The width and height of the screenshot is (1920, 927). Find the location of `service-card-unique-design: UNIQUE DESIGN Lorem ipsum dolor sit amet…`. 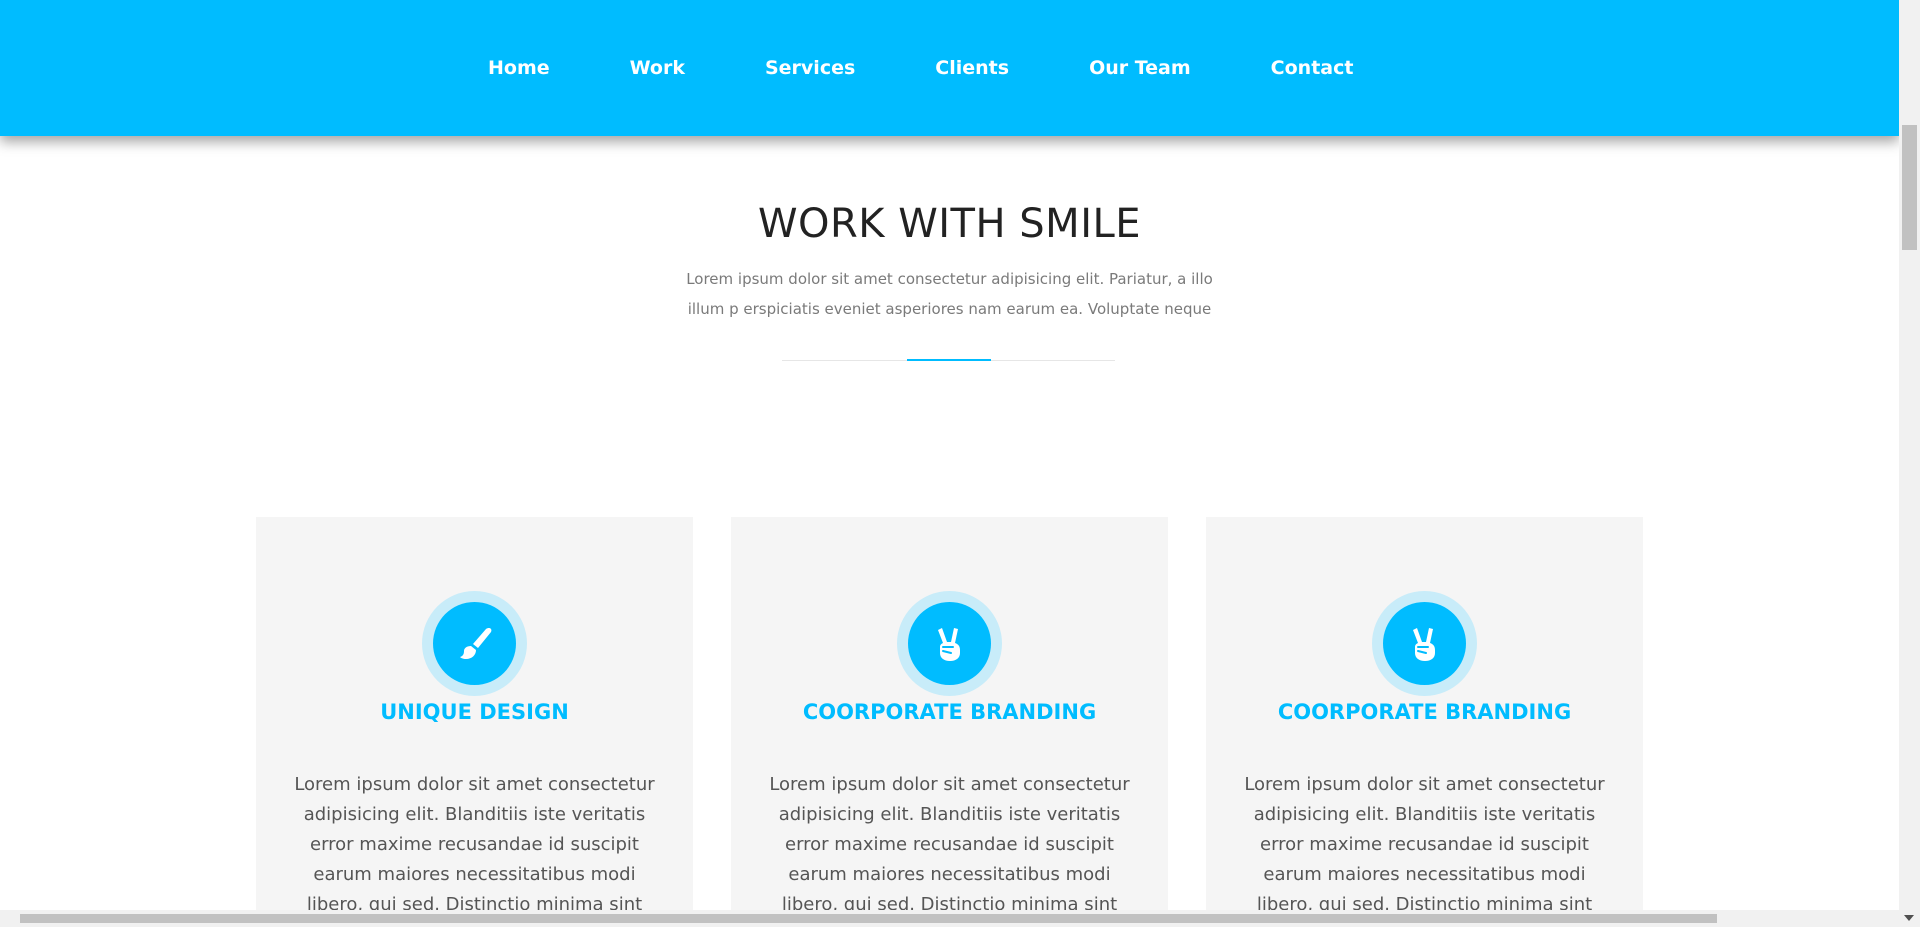

service-card-unique-design: UNIQUE DESIGN Lorem ipsum dolor sit amet… is located at coordinates (474, 713).